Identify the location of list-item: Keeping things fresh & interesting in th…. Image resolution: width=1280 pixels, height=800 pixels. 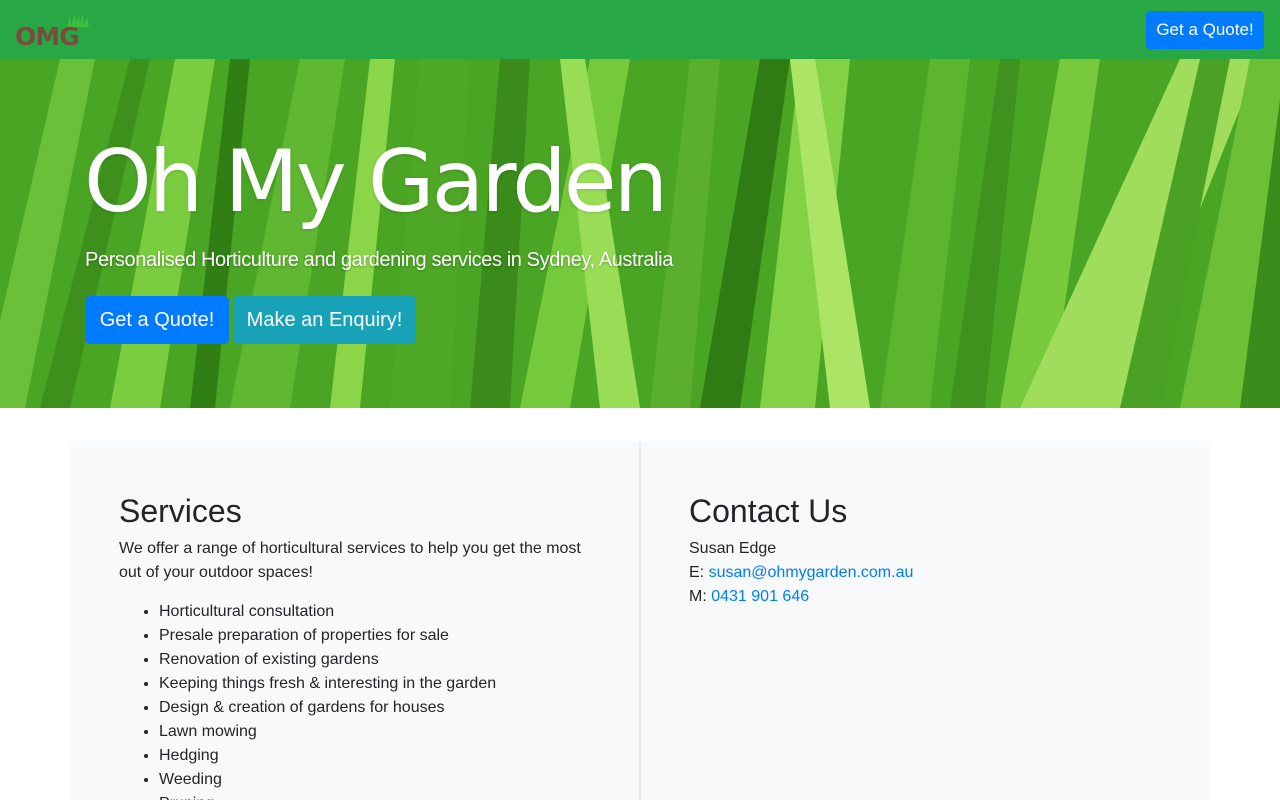
(327, 684).